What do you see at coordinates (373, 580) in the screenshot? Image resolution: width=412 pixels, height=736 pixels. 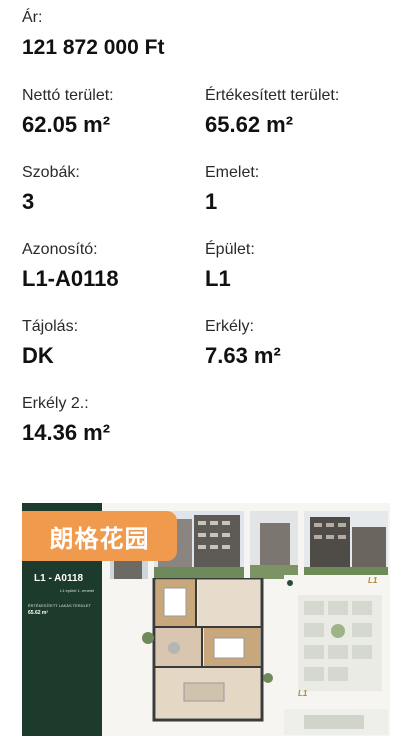 I see `site-plan-badge: L1` at bounding box center [373, 580].